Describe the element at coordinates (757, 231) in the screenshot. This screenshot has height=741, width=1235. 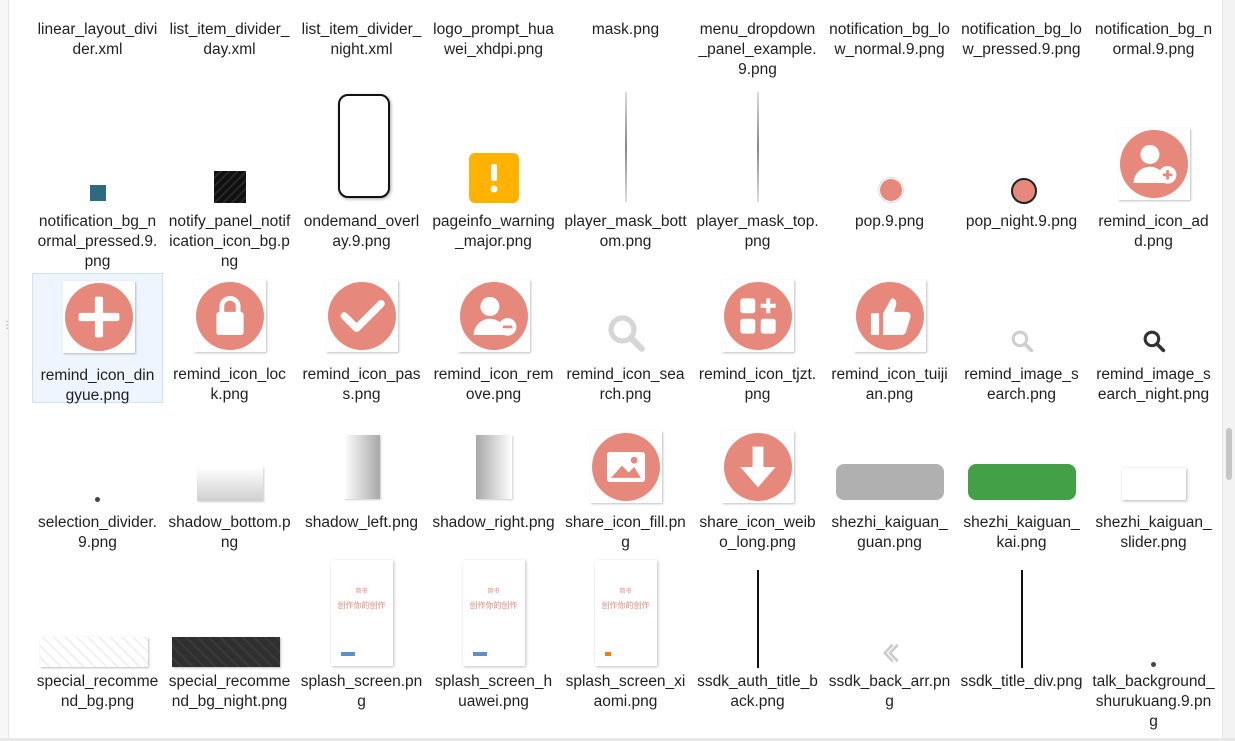
I see `file-name-label: player_mask_top.png` at that location.